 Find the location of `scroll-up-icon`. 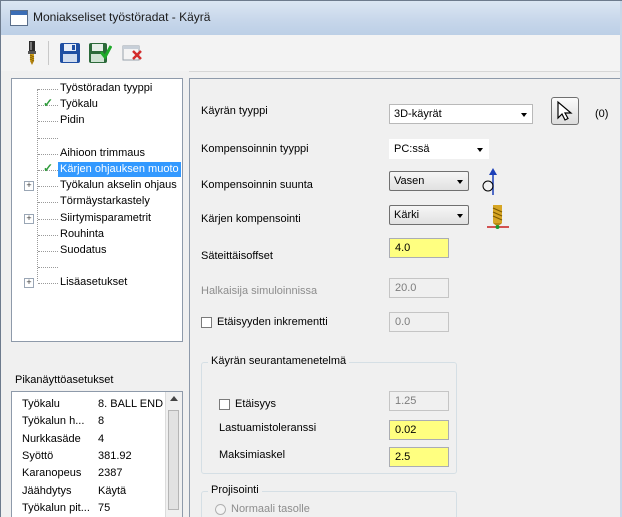

scroll-up-icon is located at coordinates (174, 398).